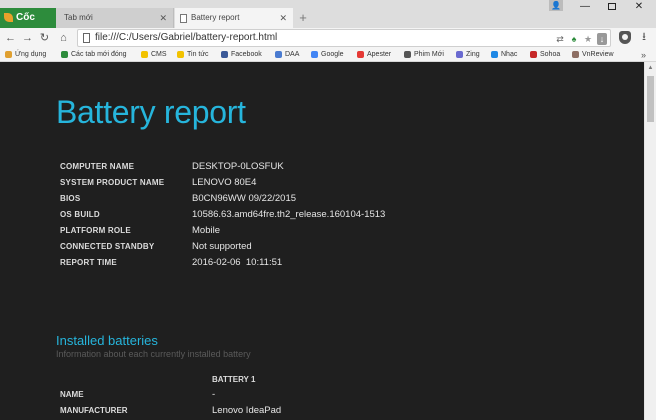  I want to click on bookmark-recently-closed: Các tab mới đóng, so click(94, 55).